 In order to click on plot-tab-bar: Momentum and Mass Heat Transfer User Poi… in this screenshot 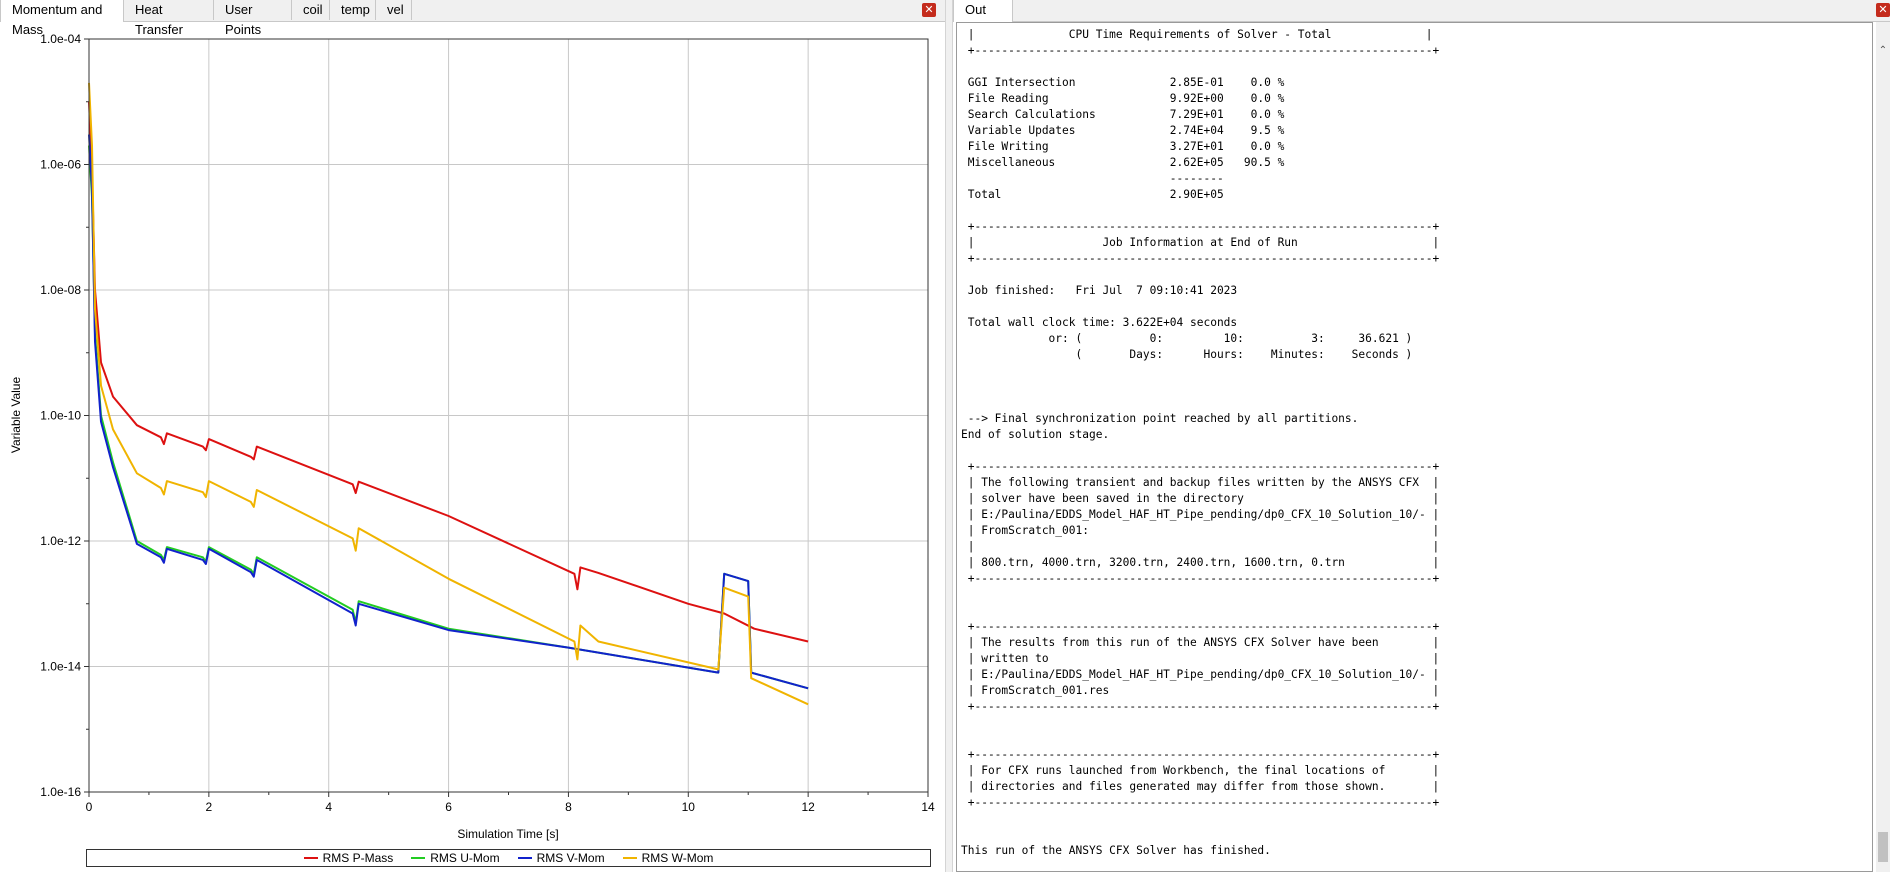, I will do `click(476, 18)`.